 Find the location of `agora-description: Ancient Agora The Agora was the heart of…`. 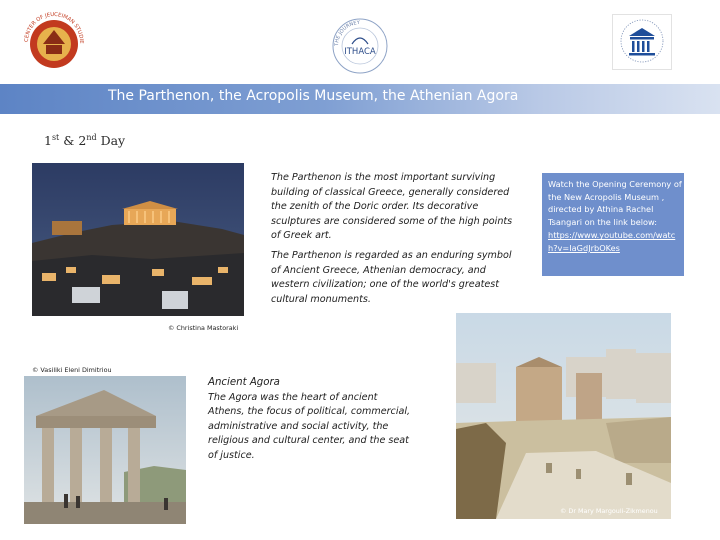

agora-description: Ancient Agora The Agora was the heart of… is located at coordinates (310, 420).